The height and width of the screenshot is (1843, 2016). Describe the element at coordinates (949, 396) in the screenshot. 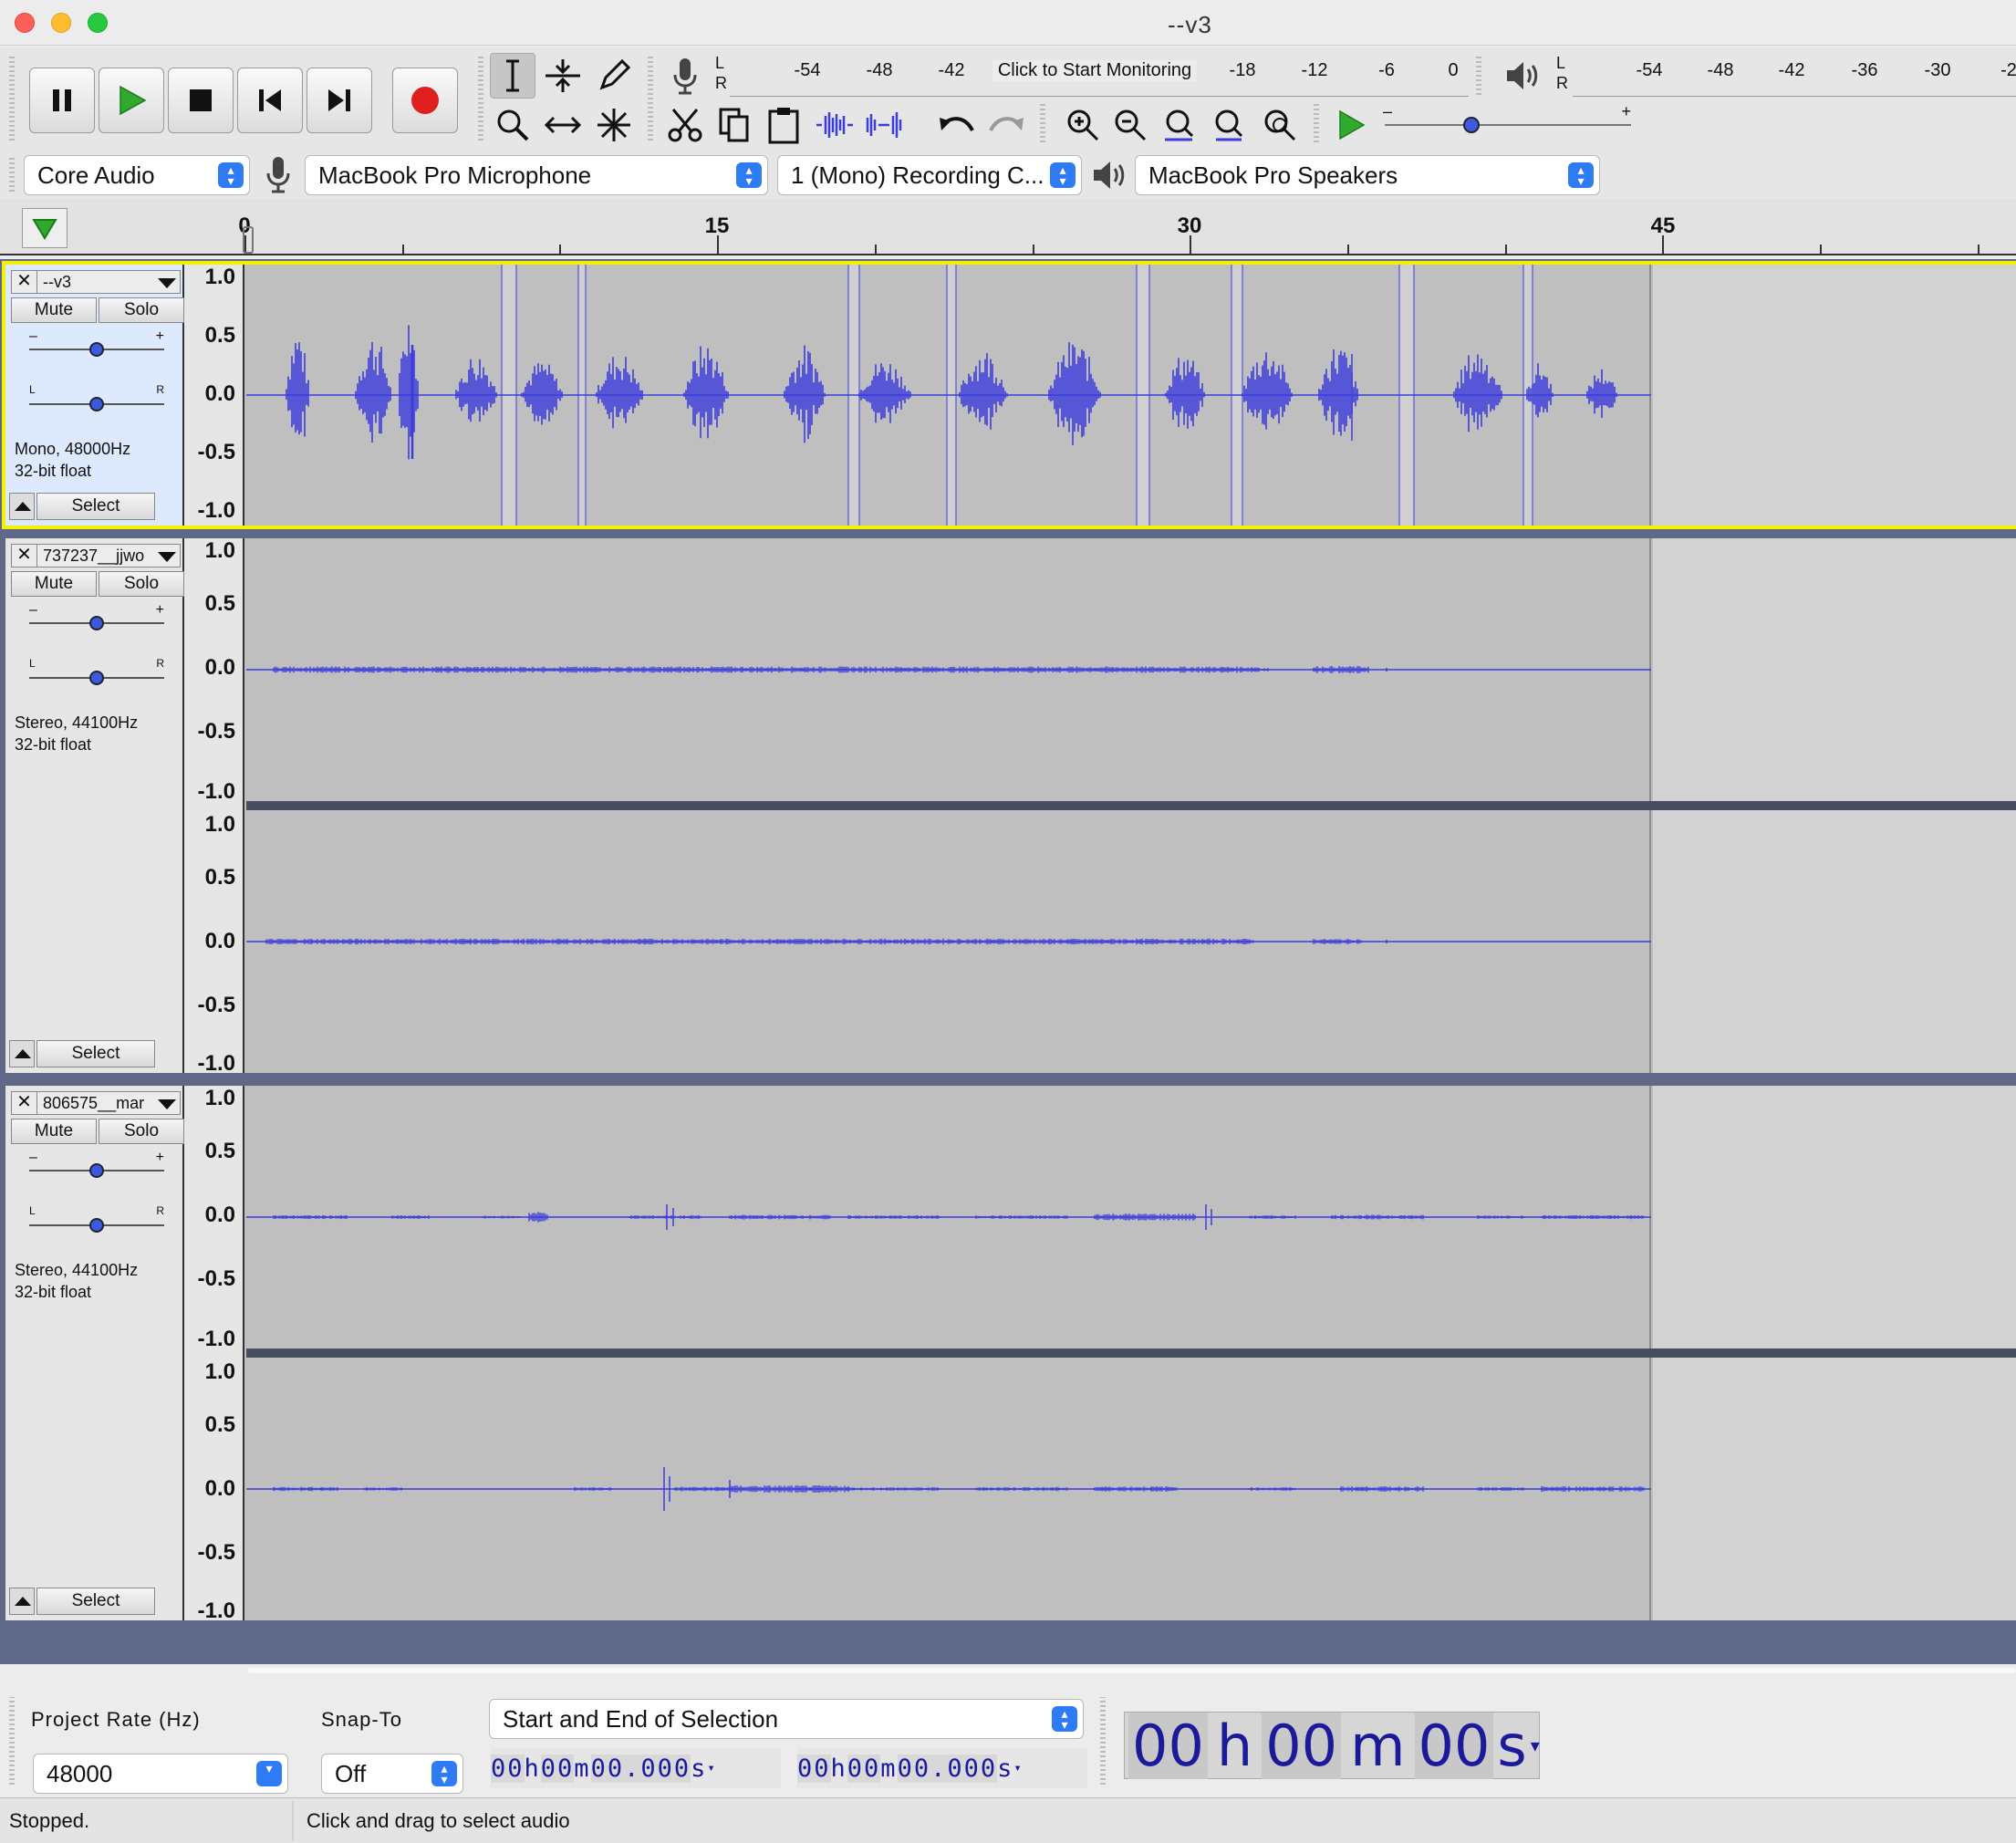

I see `waveform-area` at that location.